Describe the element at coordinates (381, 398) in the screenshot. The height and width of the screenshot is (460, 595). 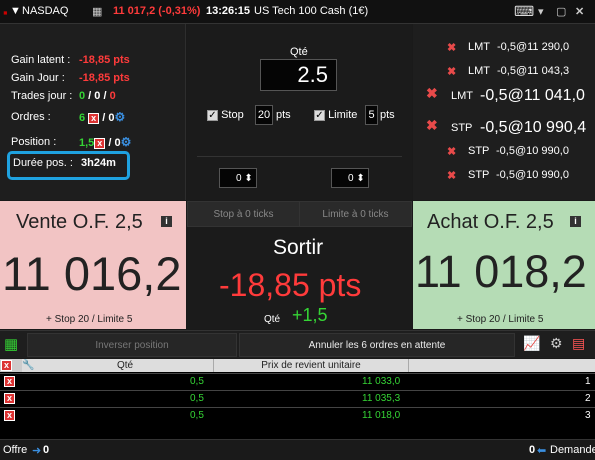
I see `row-price: 11 035,3` at that location.